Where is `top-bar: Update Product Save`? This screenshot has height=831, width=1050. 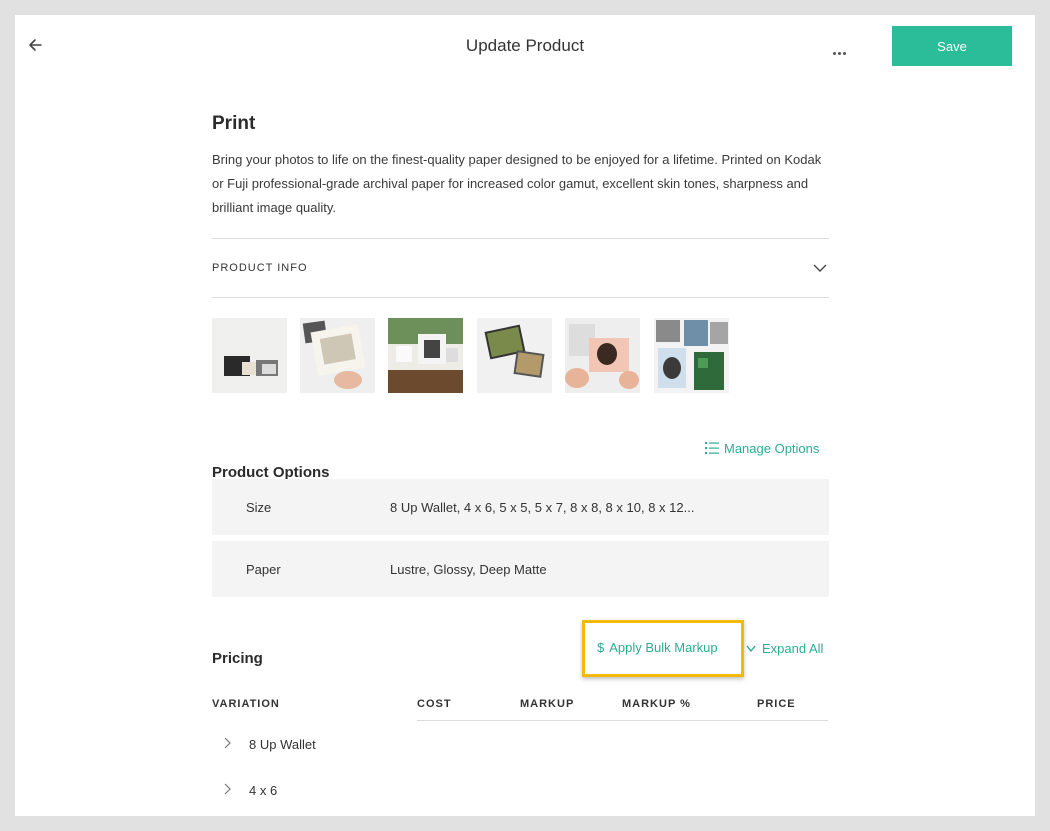
top-bar: Update Product Save is located at coordinates (525, 46).